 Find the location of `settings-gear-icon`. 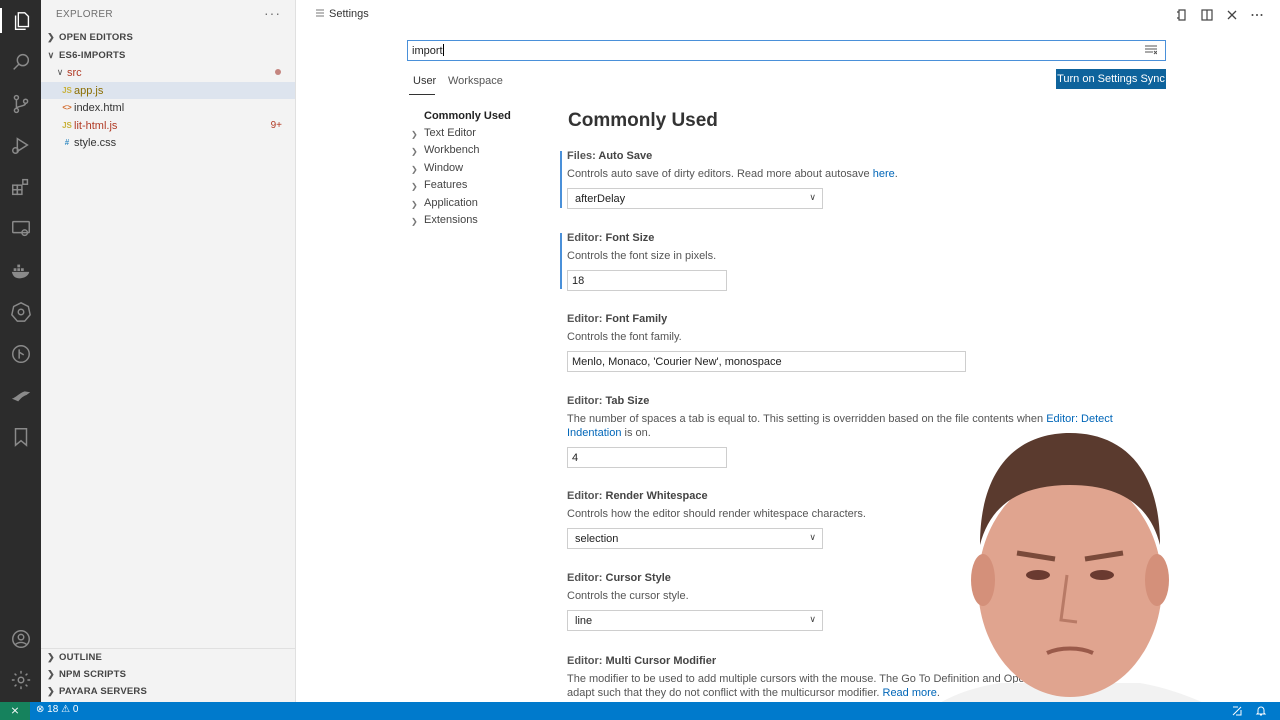

settings-gear-icon is located at coordinates (20, 679).